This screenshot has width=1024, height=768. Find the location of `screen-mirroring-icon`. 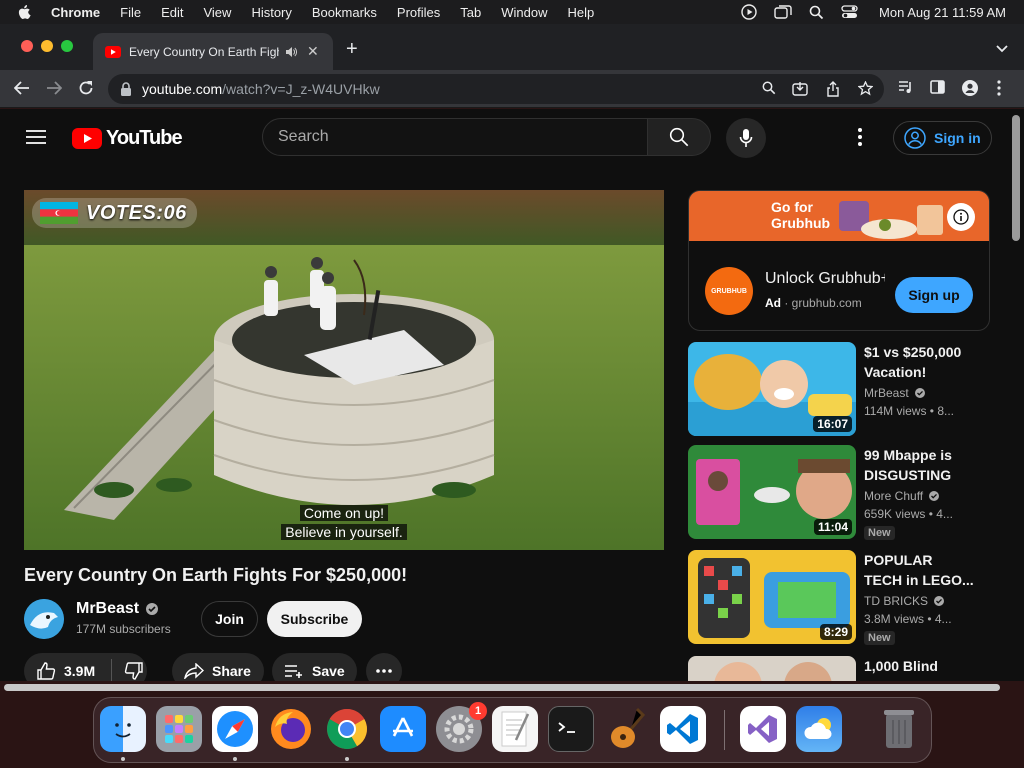

screen-mirroring-icon is located at coordinates (783, 12).